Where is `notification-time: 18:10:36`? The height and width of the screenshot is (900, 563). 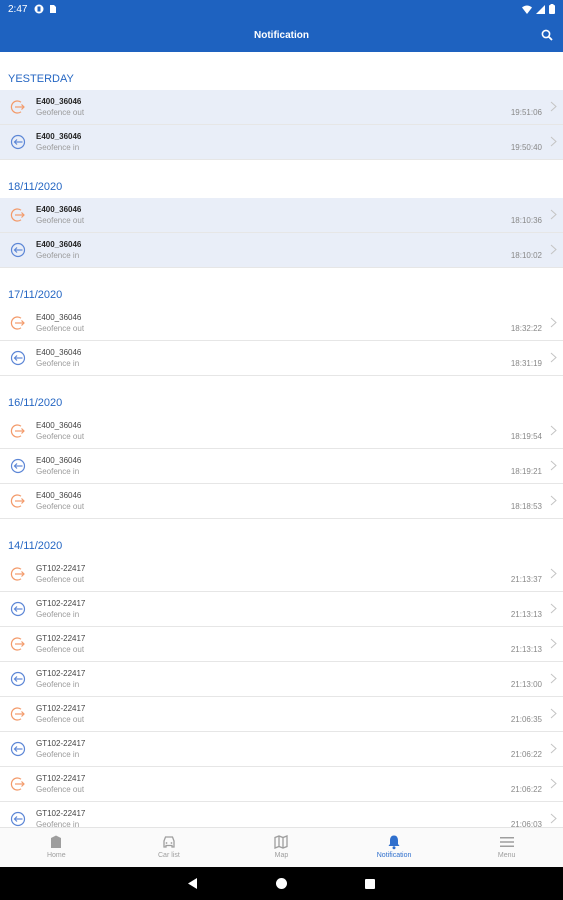
notification-time: 18:10:36 is located at coordinates (526, 220).